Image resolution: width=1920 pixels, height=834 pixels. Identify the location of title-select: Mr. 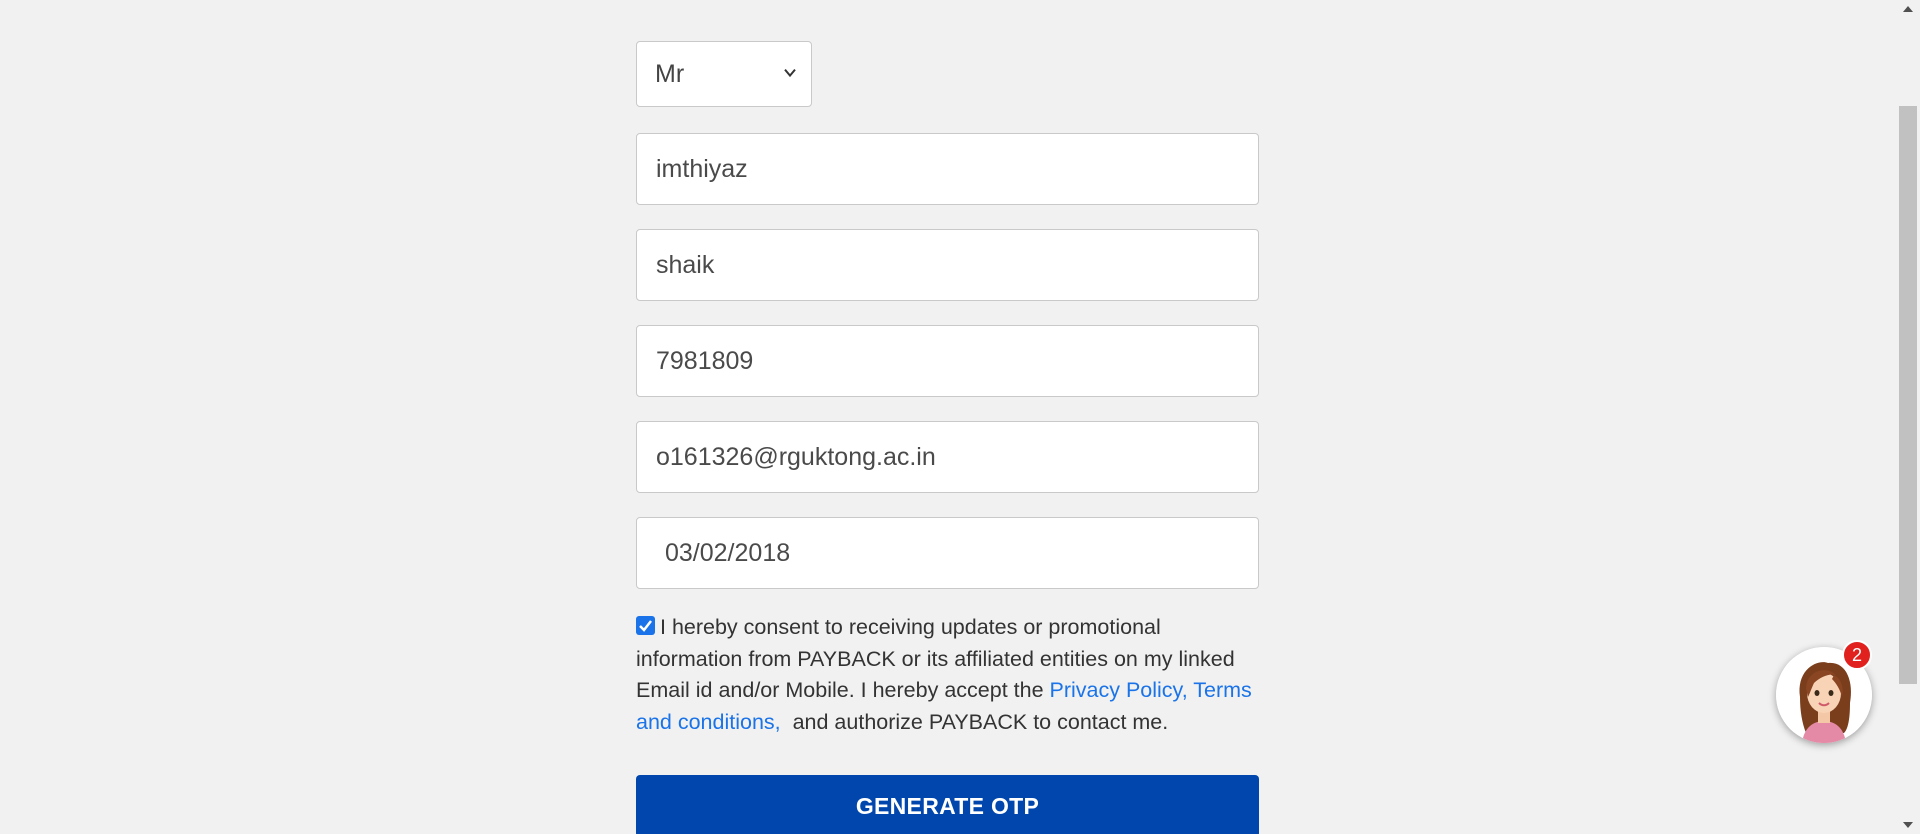
(724, 74).